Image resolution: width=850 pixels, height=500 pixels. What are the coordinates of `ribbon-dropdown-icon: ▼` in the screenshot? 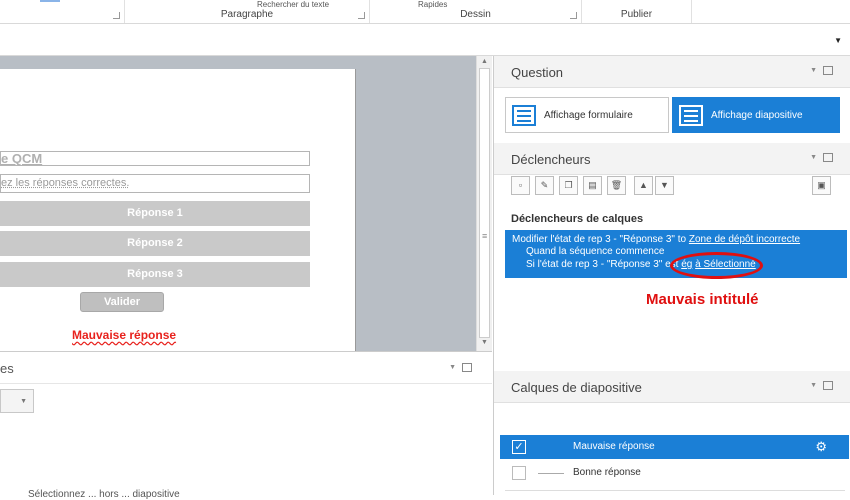 It's located at (838, 40).